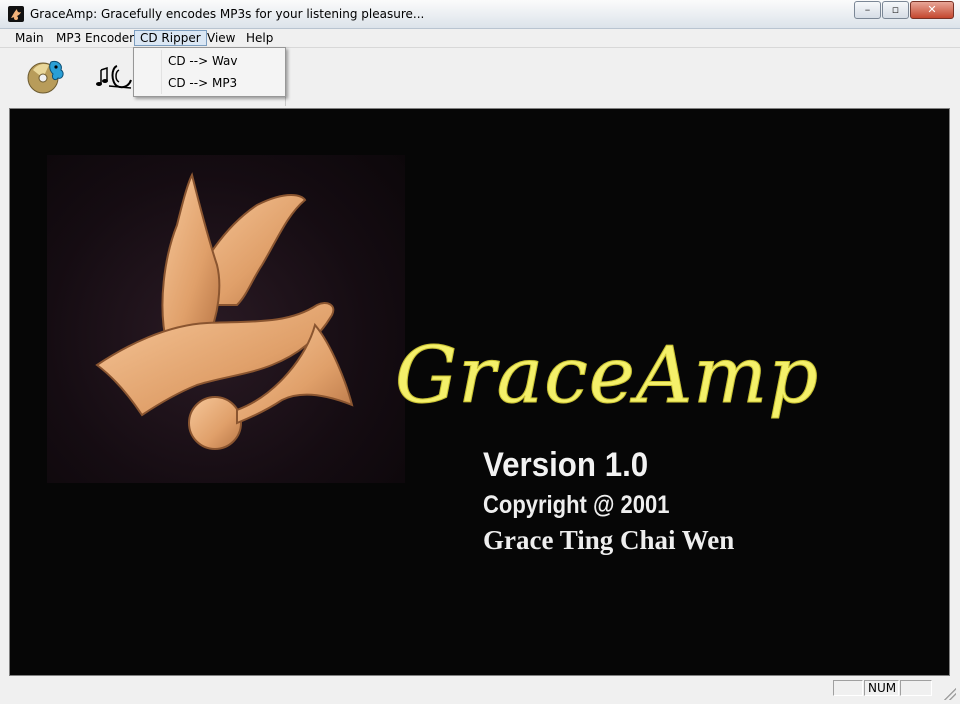 This screenshot has width=960, height=704. I want to click on close-button: ✕, so click(932, 10).